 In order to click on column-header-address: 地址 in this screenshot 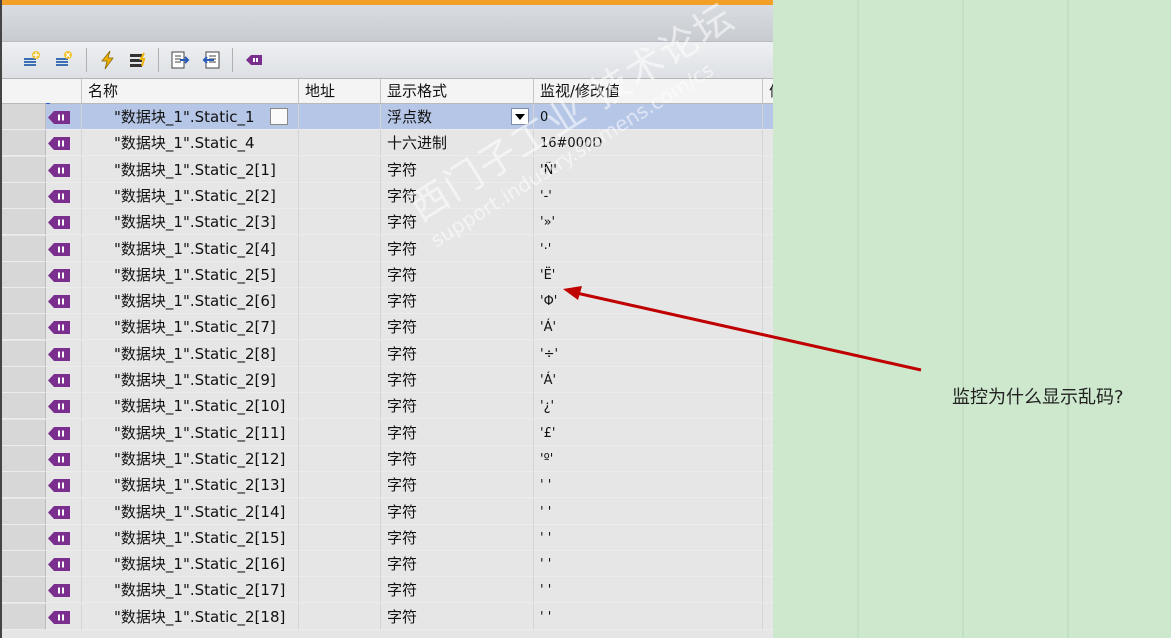, I will do `click(340, 91)`.